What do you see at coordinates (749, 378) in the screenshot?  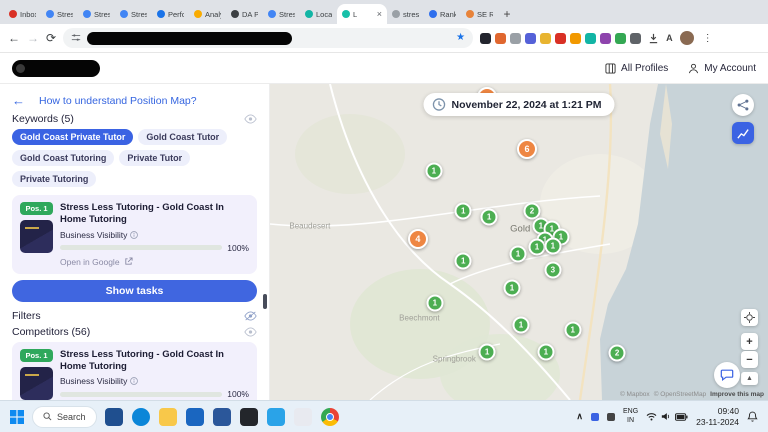 I see `map-caret-button: ▲` at bounding box center [749, 378].